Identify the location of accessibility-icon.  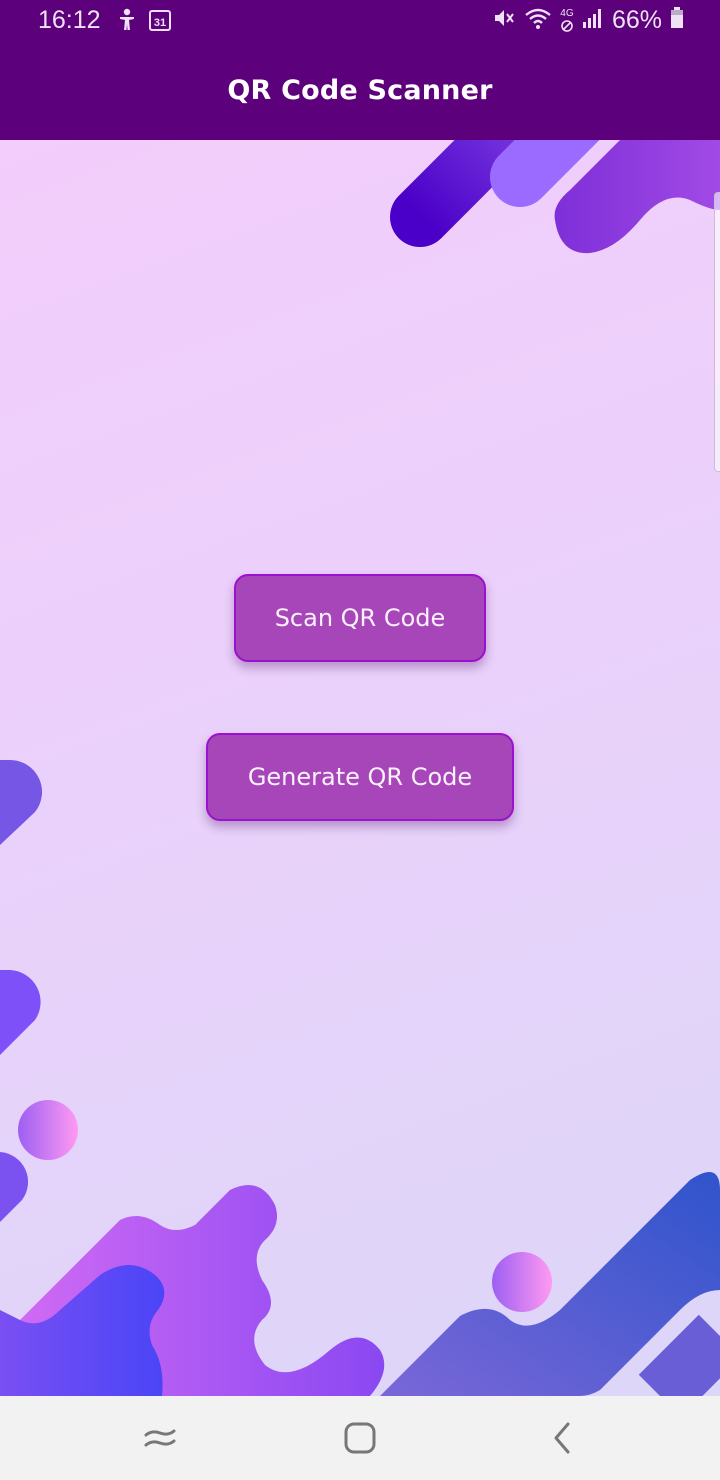
(127, 22).